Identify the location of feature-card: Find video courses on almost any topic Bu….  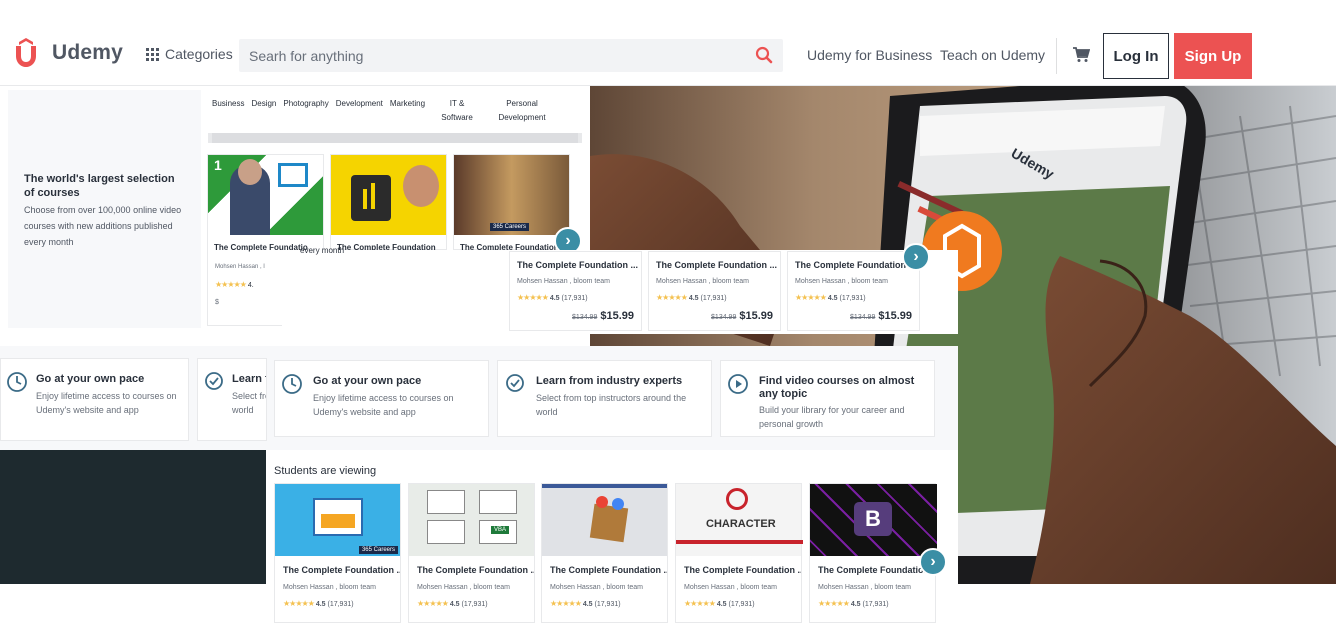
(827, 398).